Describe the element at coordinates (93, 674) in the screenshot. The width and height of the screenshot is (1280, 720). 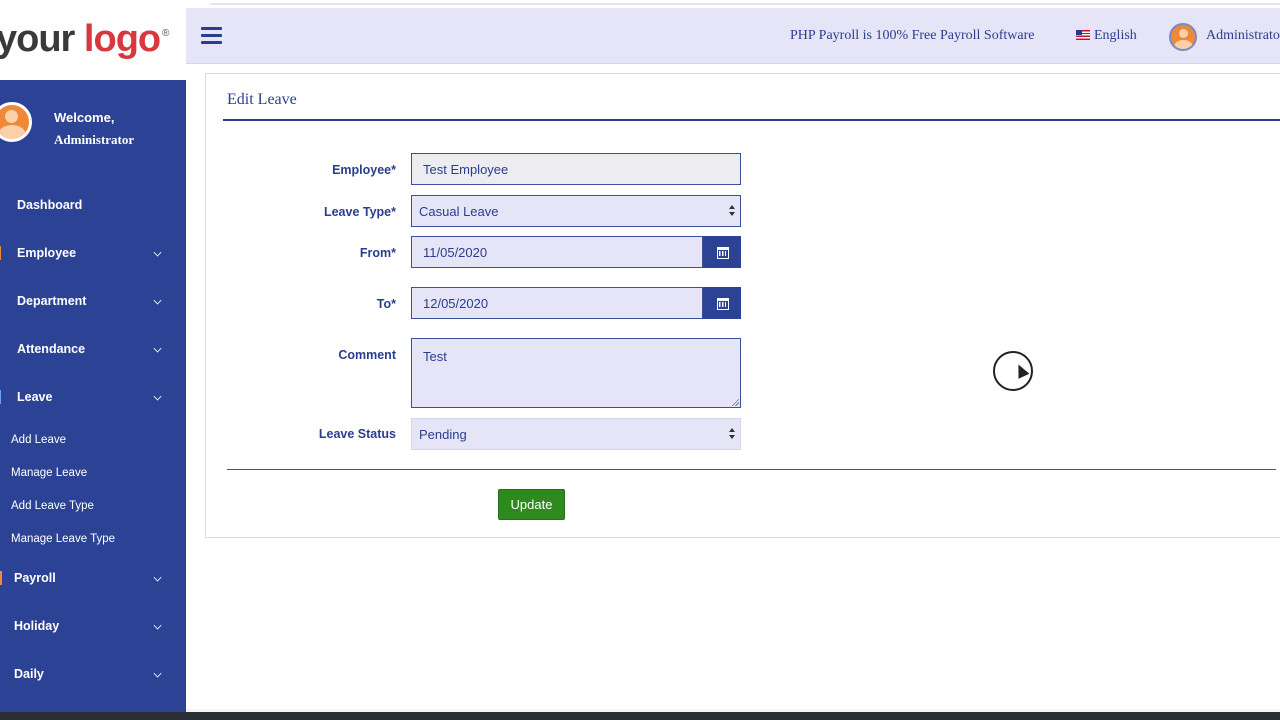
I see `sidebar-item-daily: Daily` at that location.